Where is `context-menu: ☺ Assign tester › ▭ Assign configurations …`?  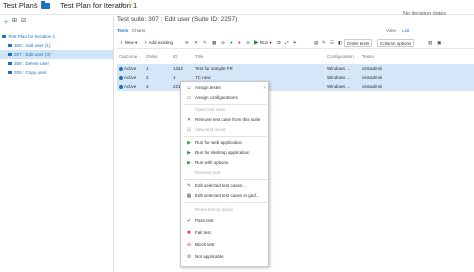
context-menu: ☺ Assign tester › ▭ Assign configurations … is located at coordinates (224, 174).